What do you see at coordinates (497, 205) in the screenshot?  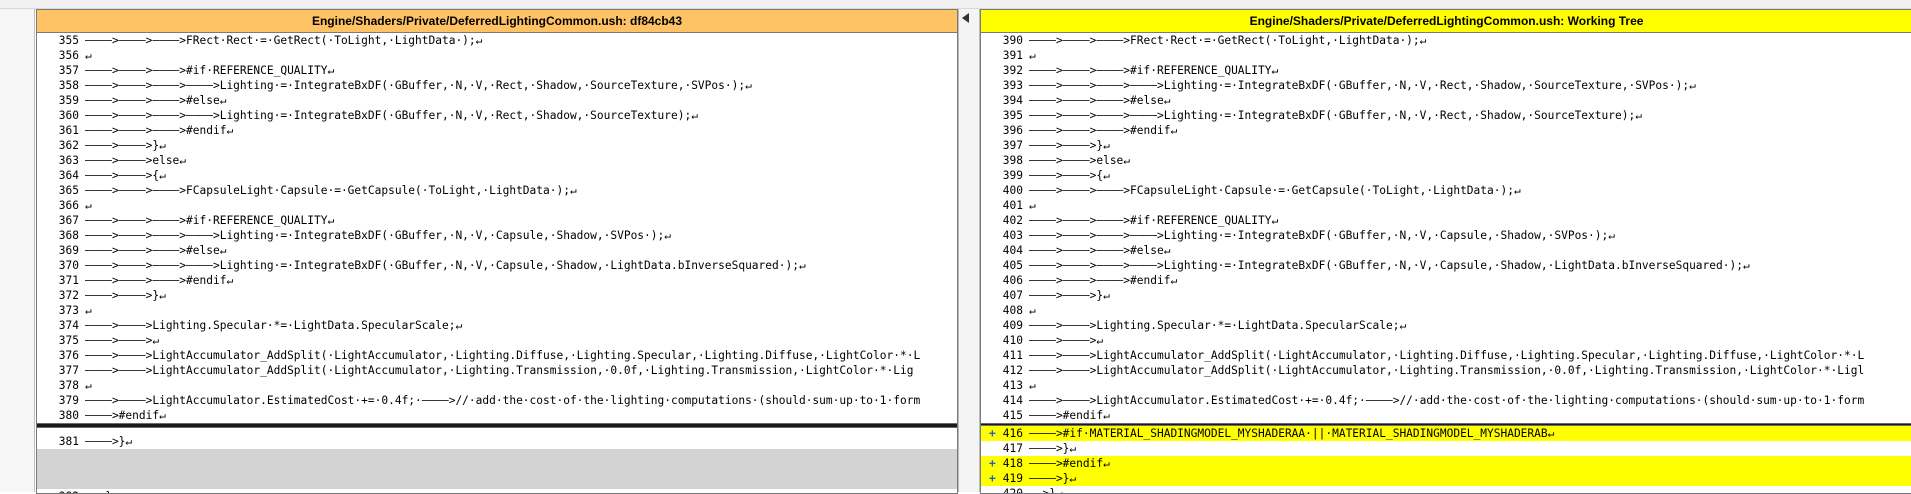 I see `code-line: 366 ↵` at bounding box center [497, 205].